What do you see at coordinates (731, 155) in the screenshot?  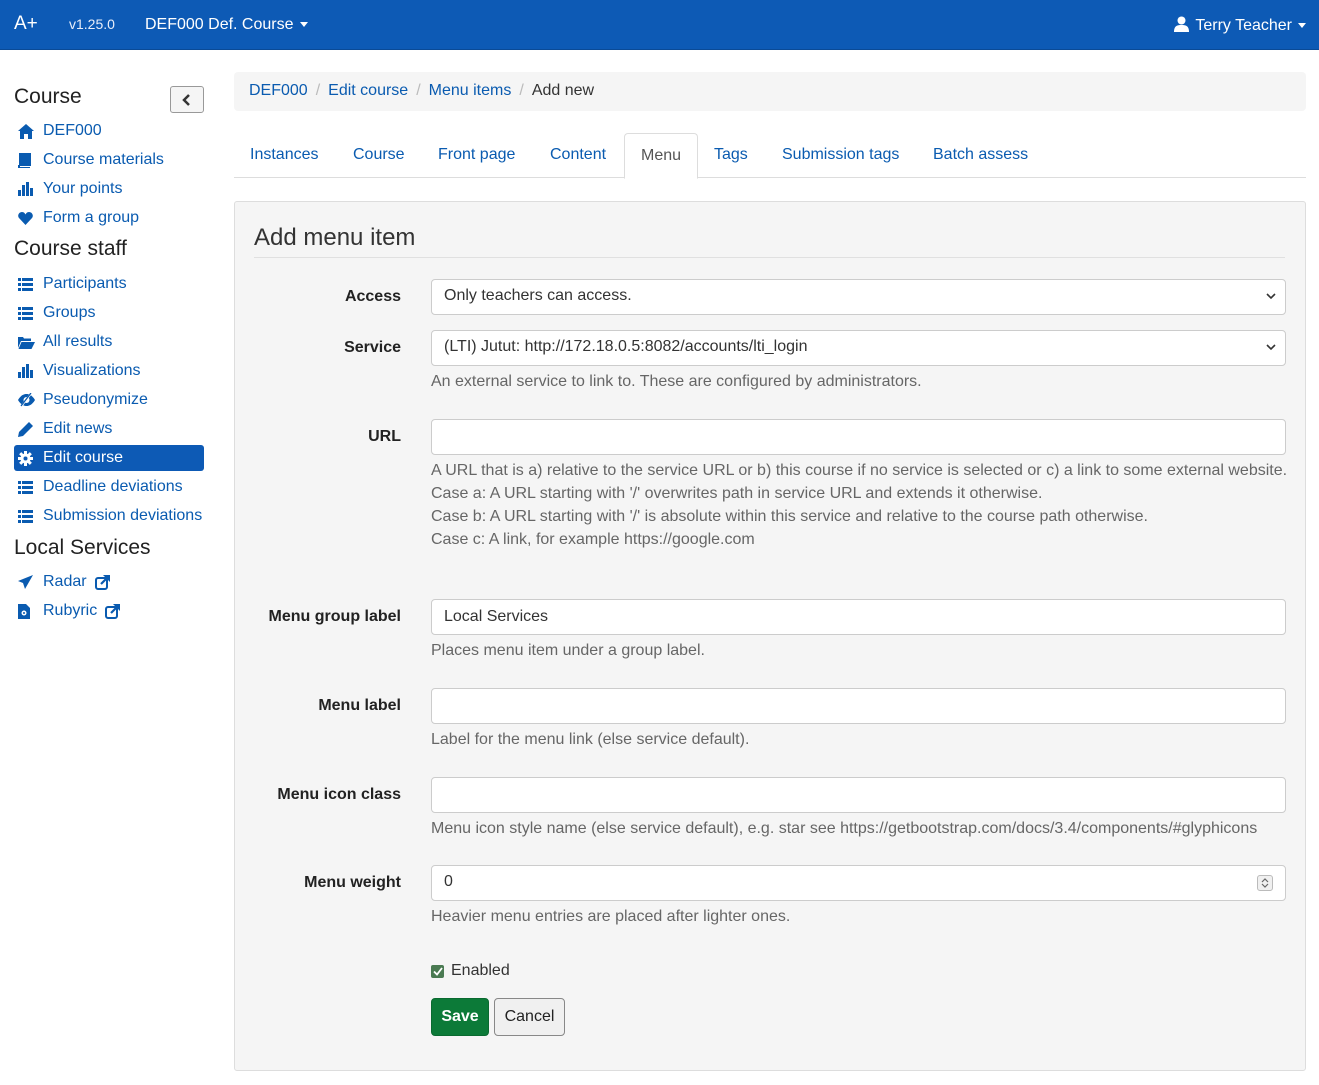 I see `tab-tags: Tags` at bounding box center [731, 155].